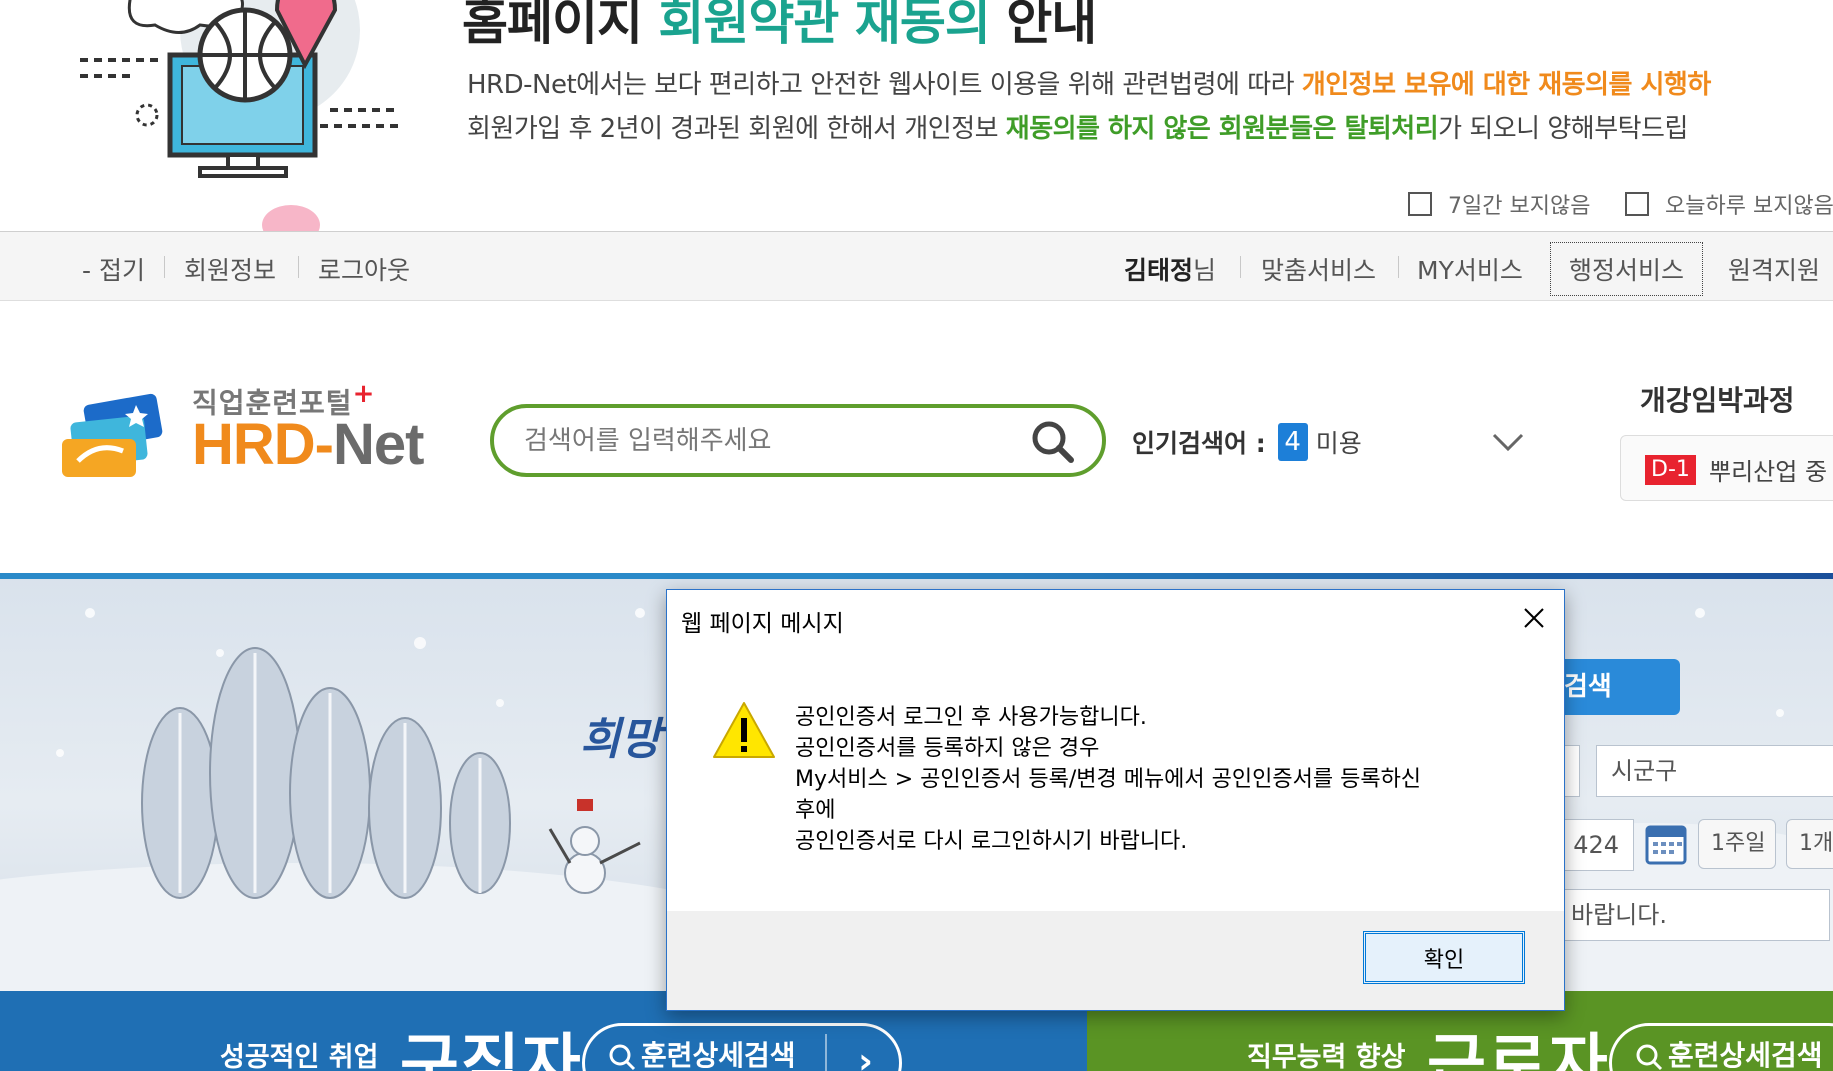 The image size is (1833, 1071). I want to click on logo-wordmark-b: Net, so click(378, 444).